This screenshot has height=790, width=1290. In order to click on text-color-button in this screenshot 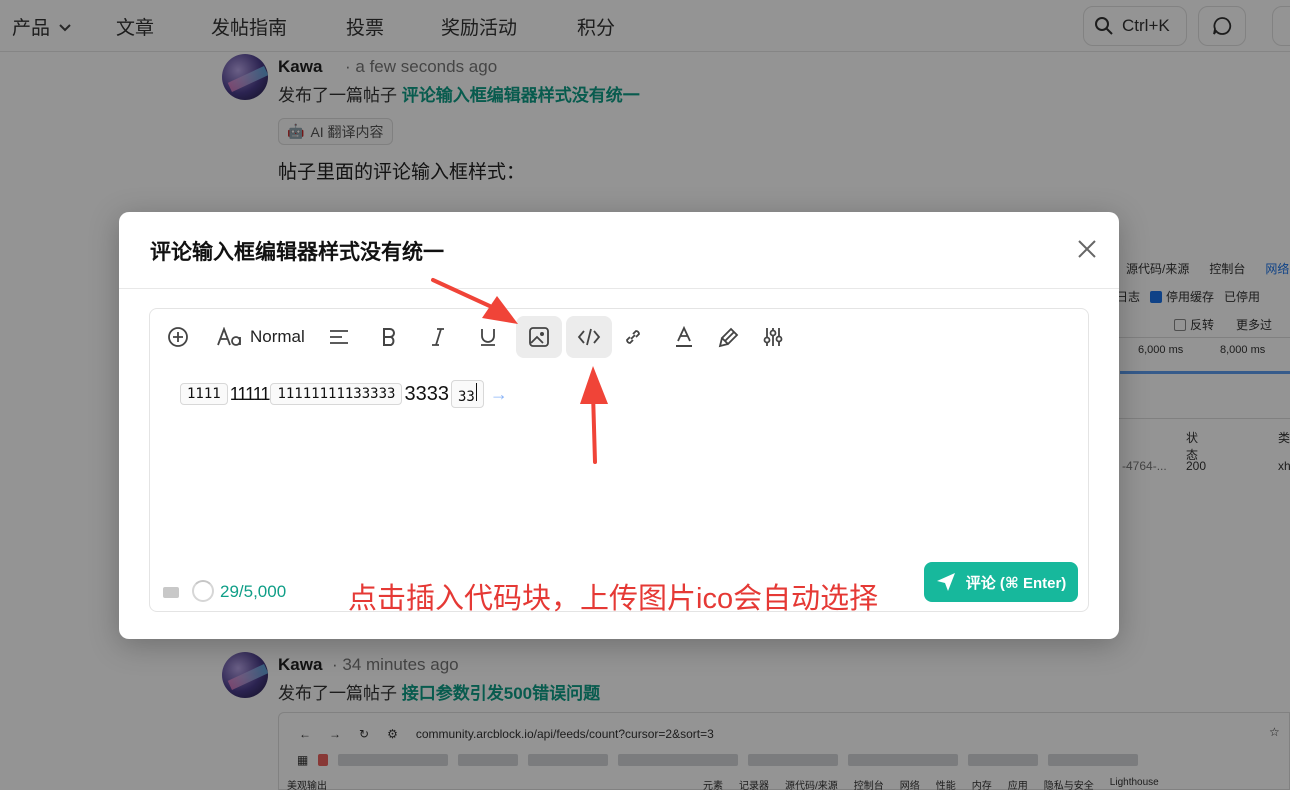, I will do `click(684, 337)`.